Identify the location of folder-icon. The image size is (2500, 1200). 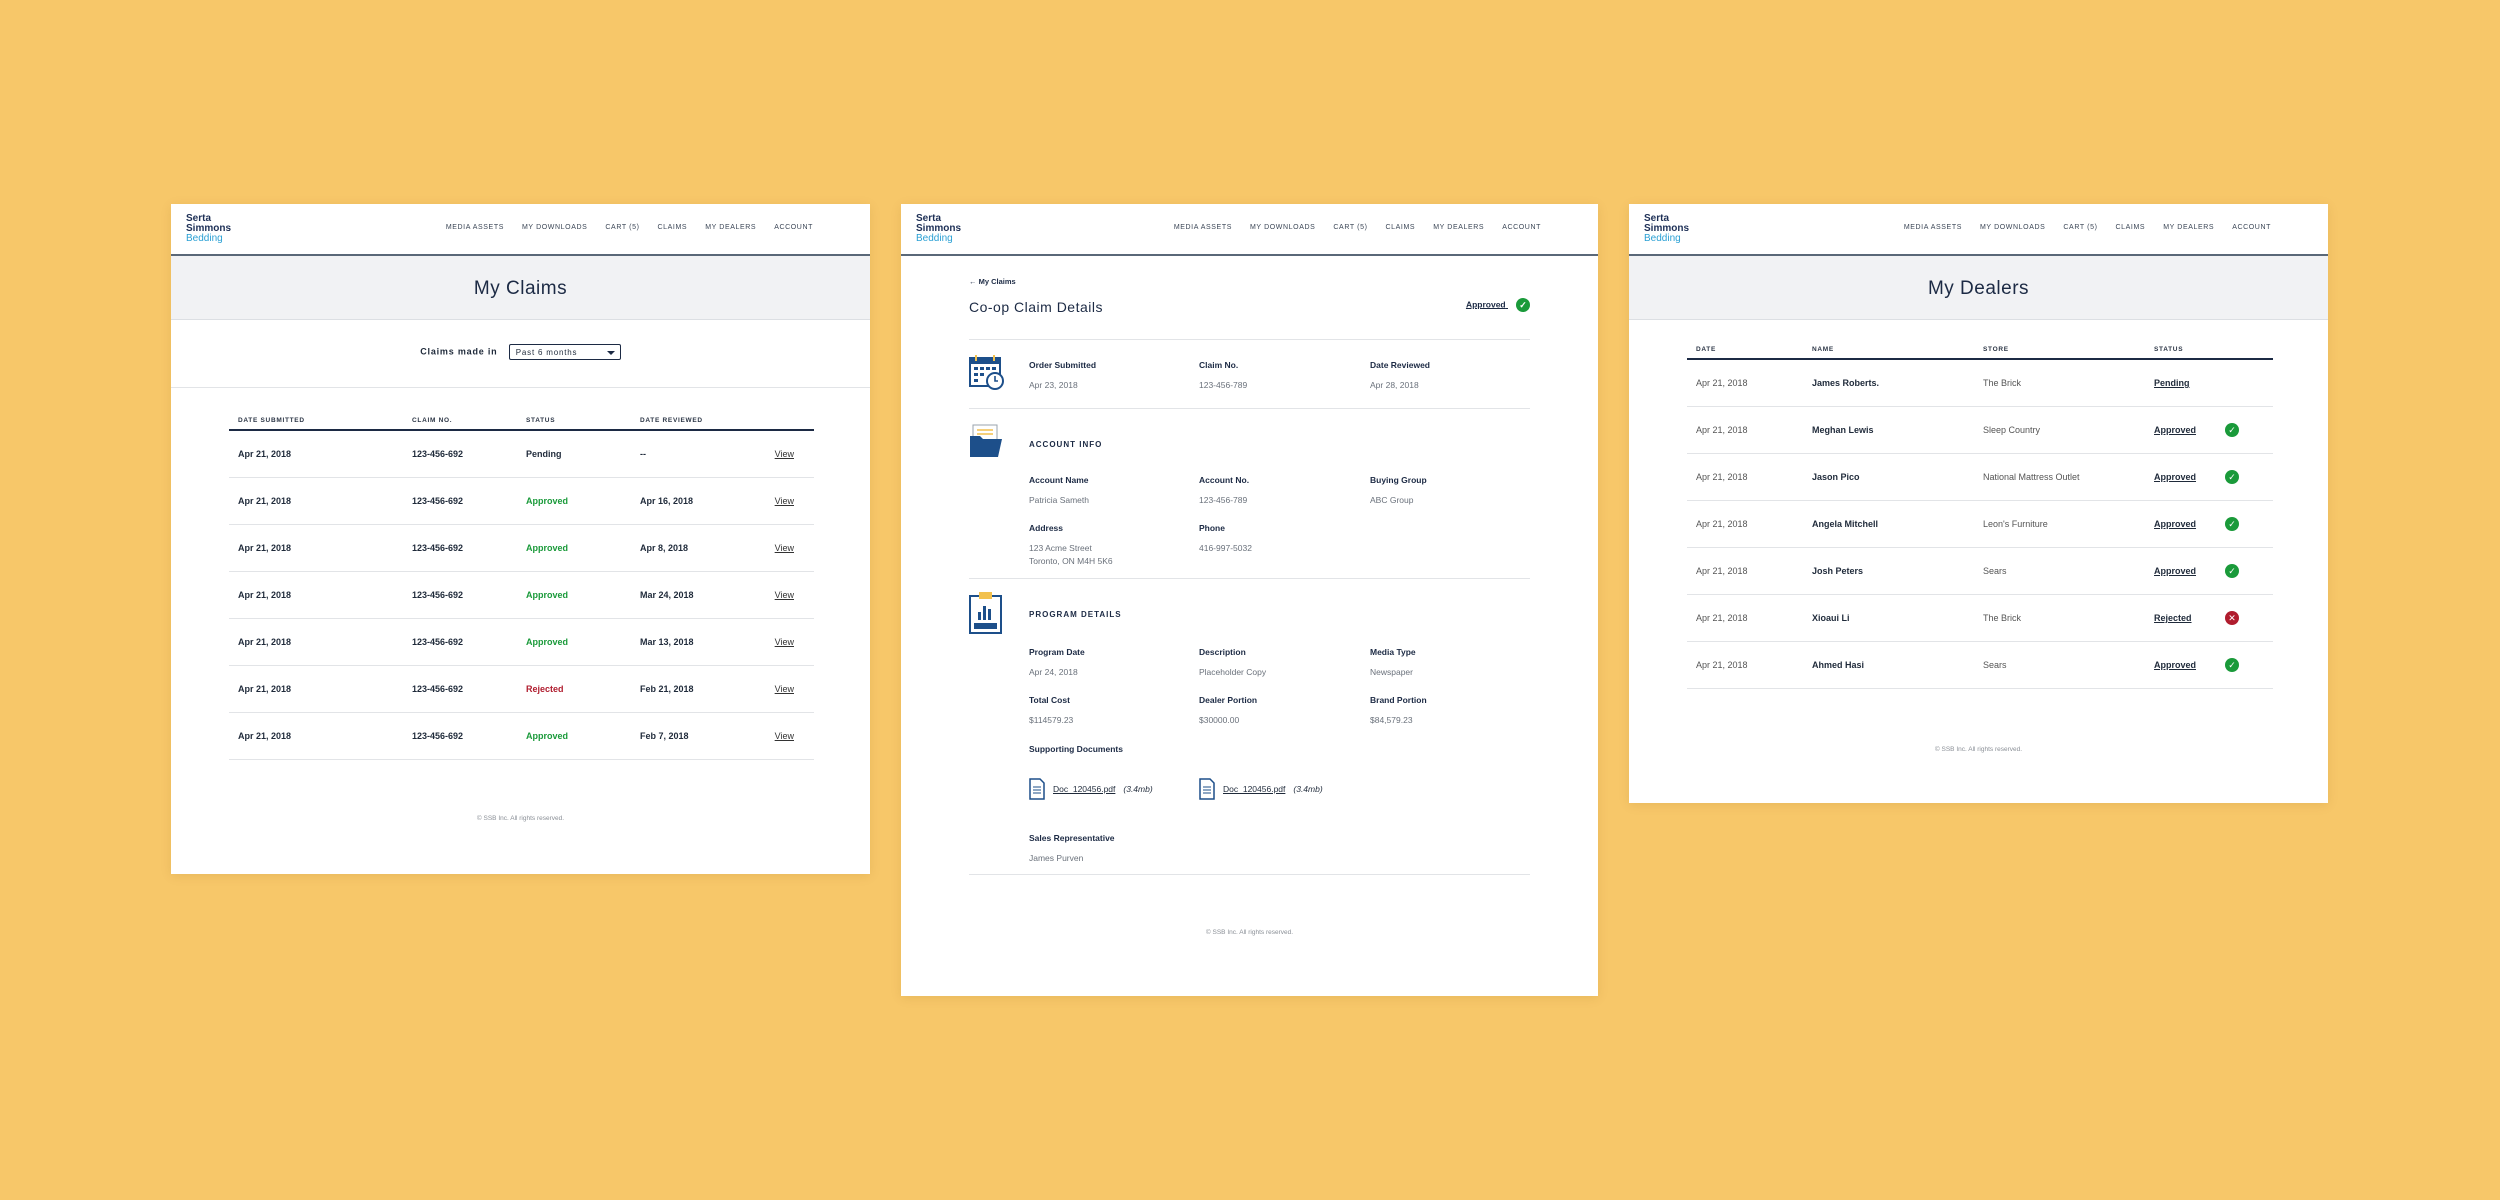
(986, 440).